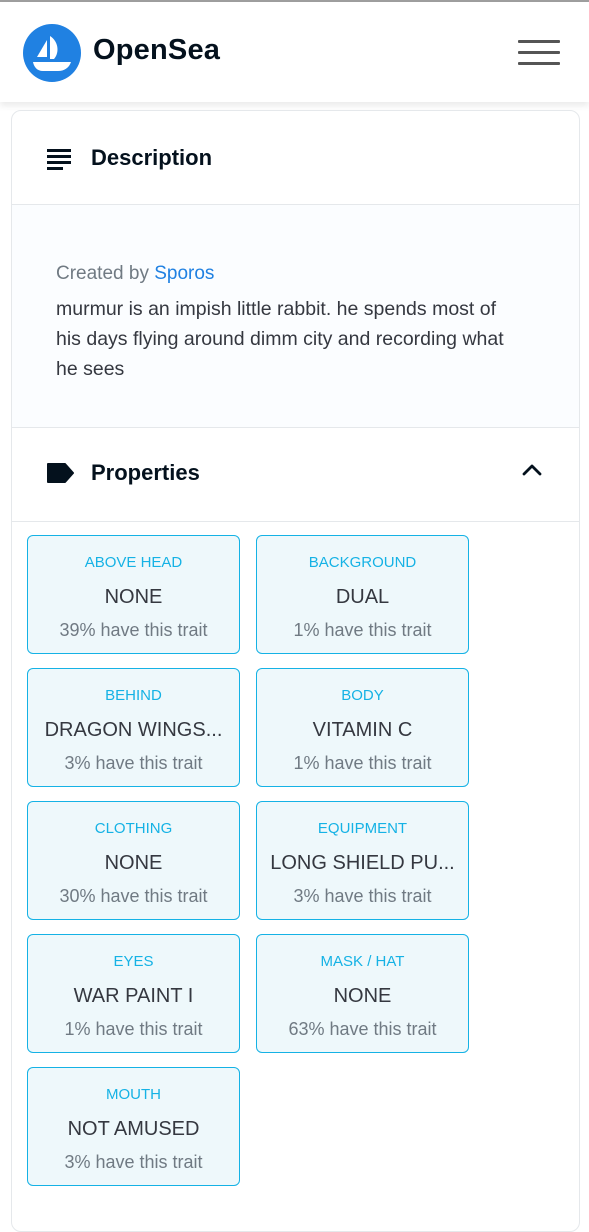  What do you see at coordinates (295, 475) in the screenshot?
I see `properties-header: Properties` at bounding box center [295, 475].